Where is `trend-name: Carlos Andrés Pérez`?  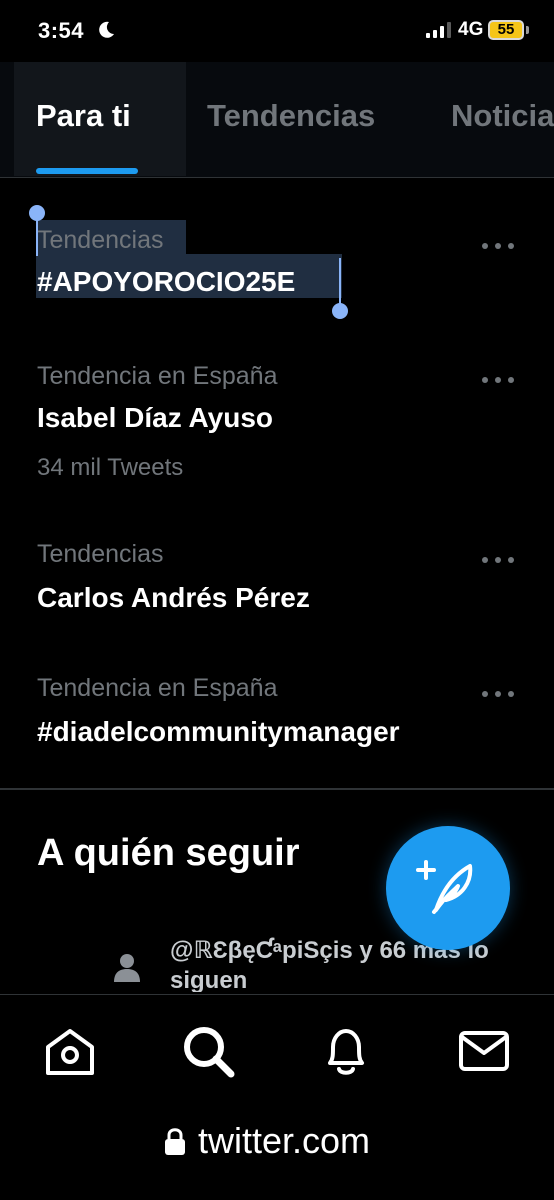 trend-name: Carlos Andrés Pérez is located at coordinates (173, 597).